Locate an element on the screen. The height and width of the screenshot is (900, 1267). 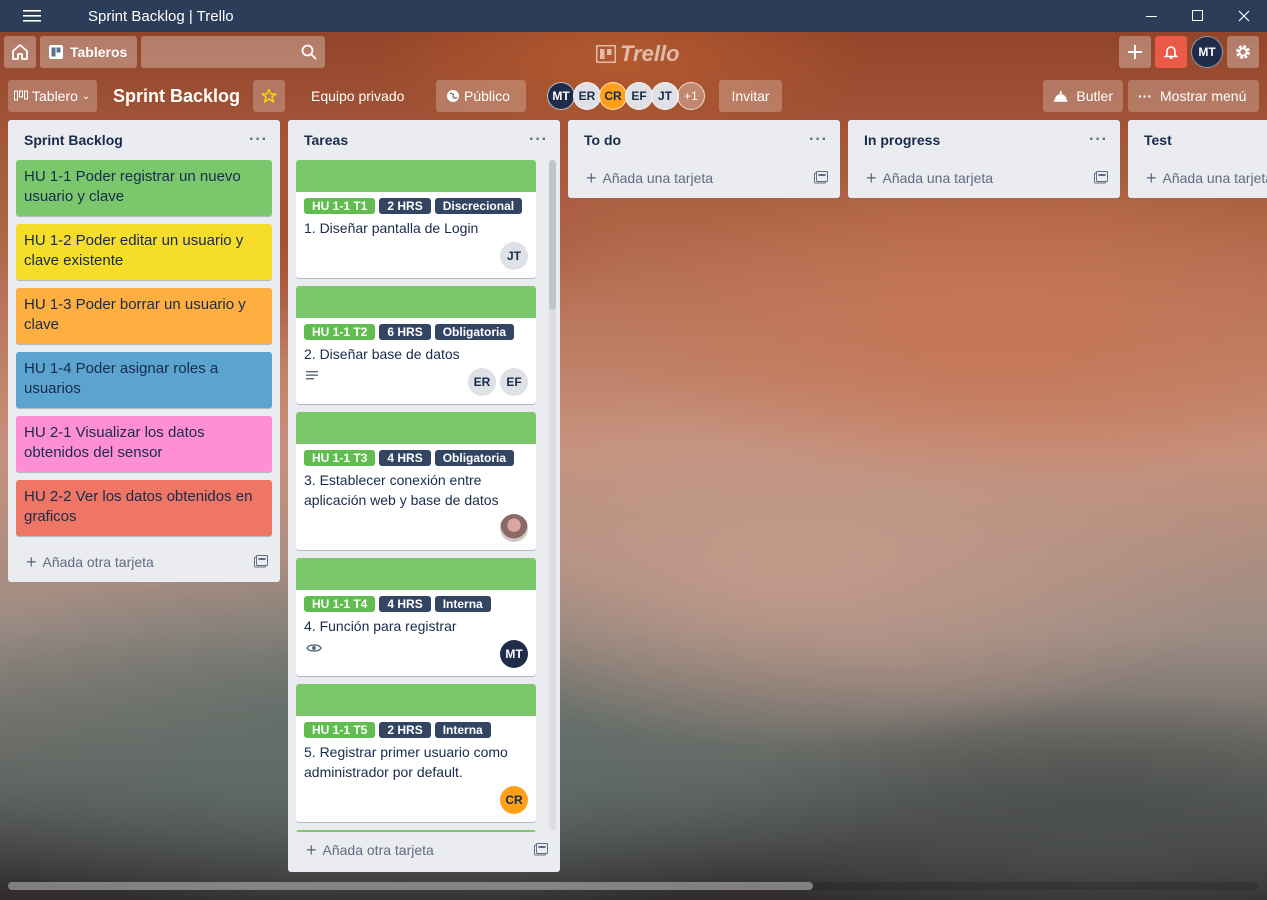
team-button: Equipo privado is located at coordinates (357, 96).